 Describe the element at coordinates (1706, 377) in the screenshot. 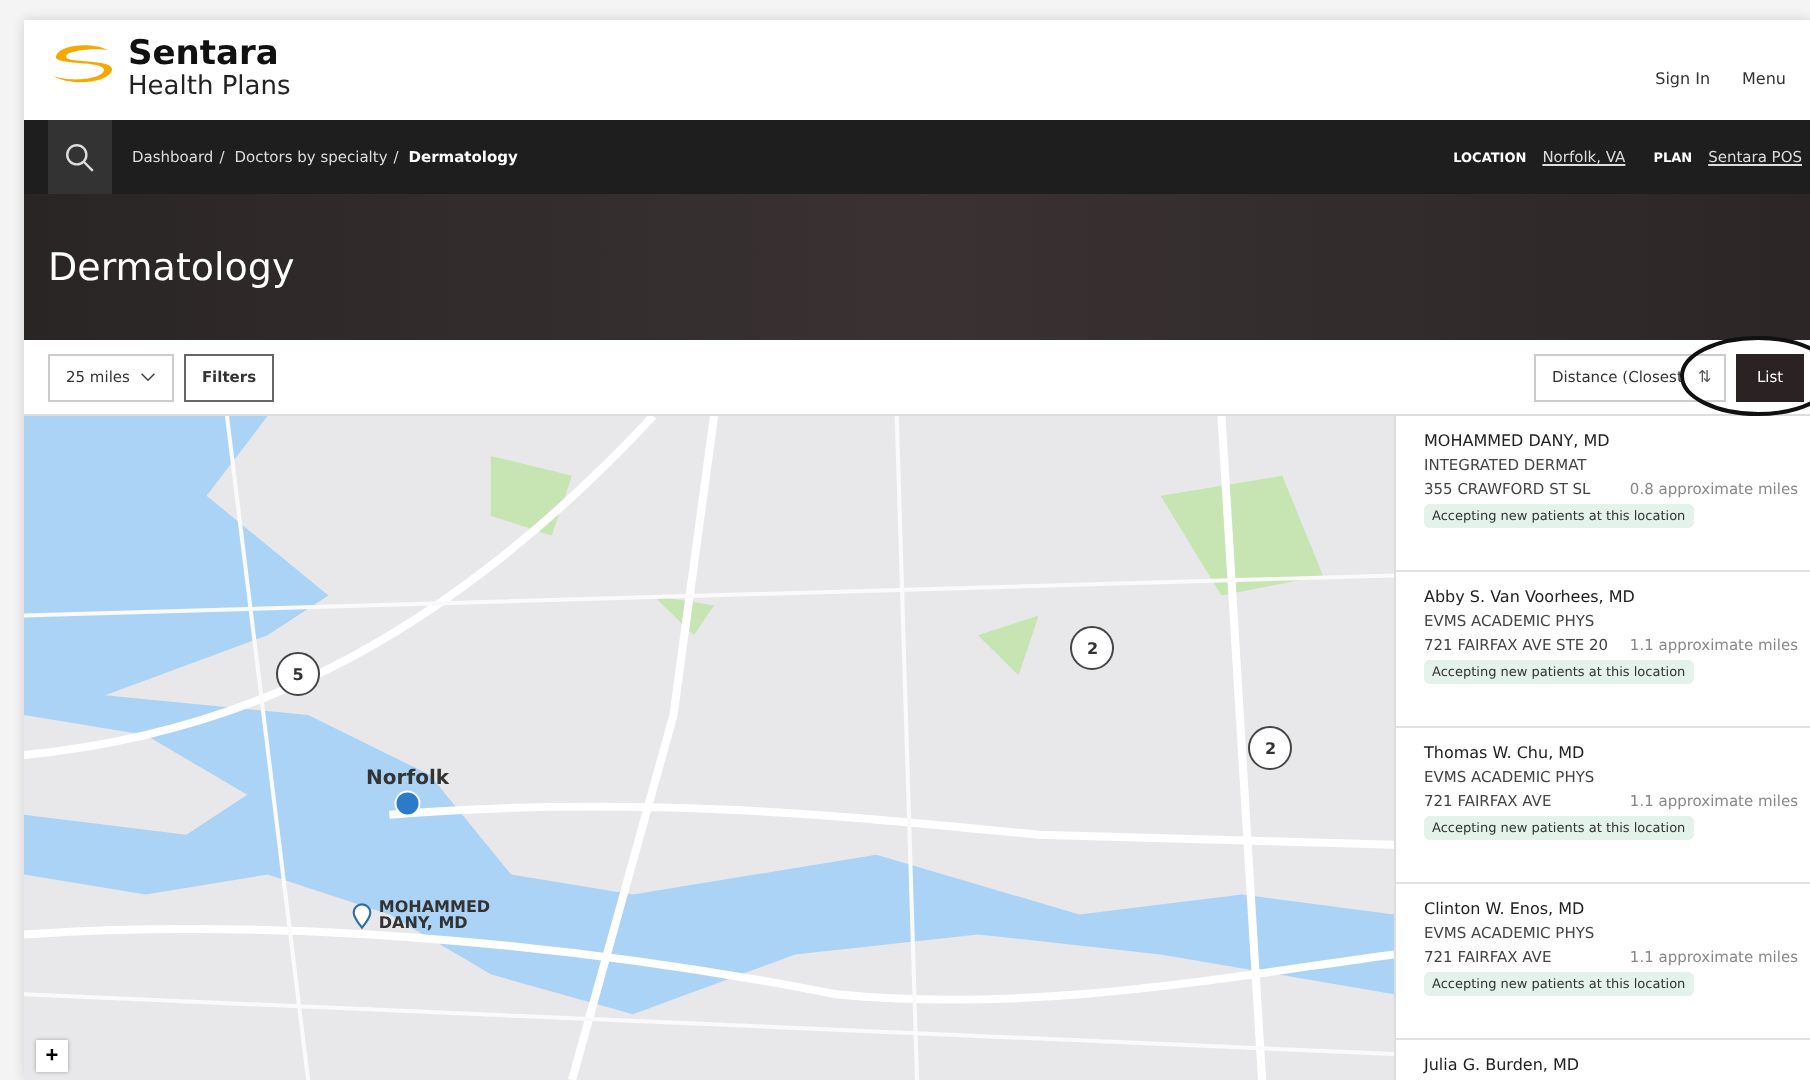

I see `sort-order-button: ⇅` at that location.